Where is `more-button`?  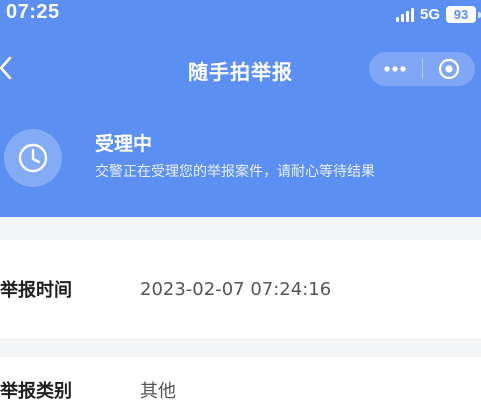
more-button is located at coordinates (395, 69).